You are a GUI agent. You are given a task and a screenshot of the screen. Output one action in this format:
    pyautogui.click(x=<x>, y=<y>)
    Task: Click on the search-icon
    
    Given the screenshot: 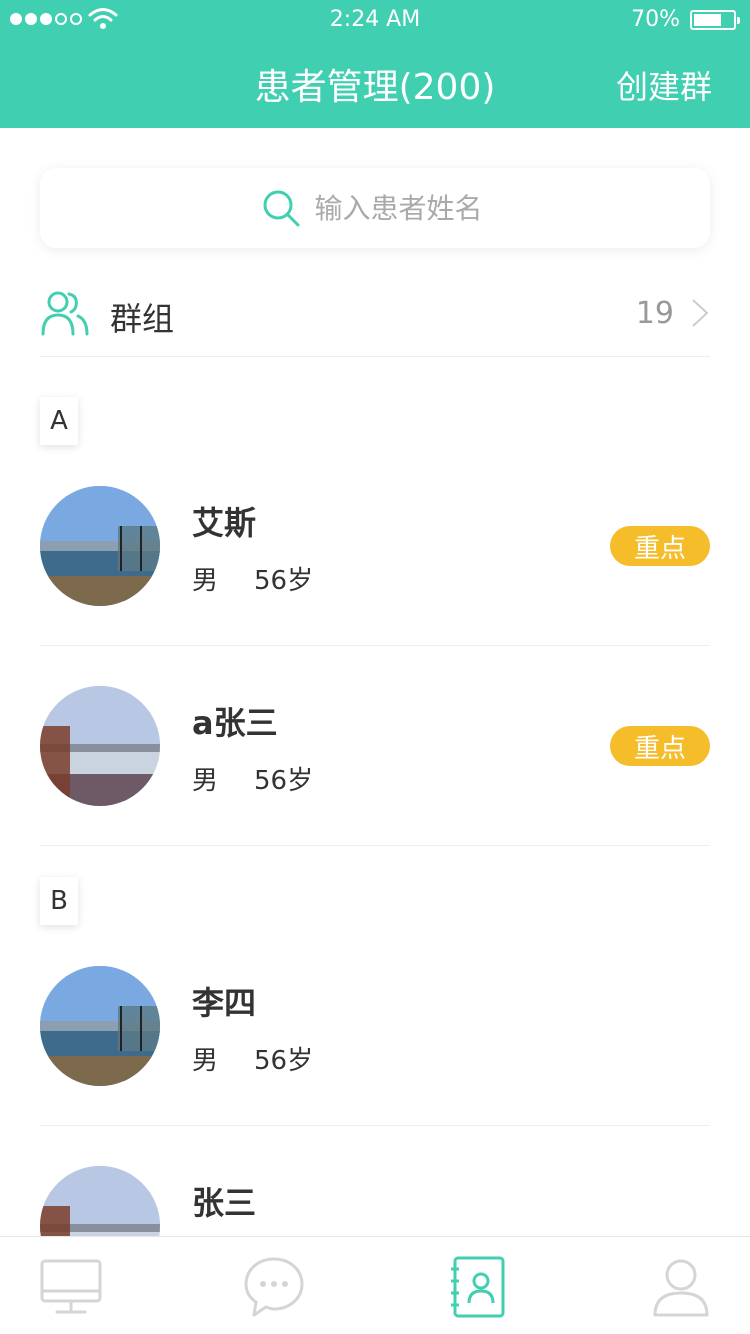 What is the action you would take?
    pyautogui.click(x=281, y=208)
    